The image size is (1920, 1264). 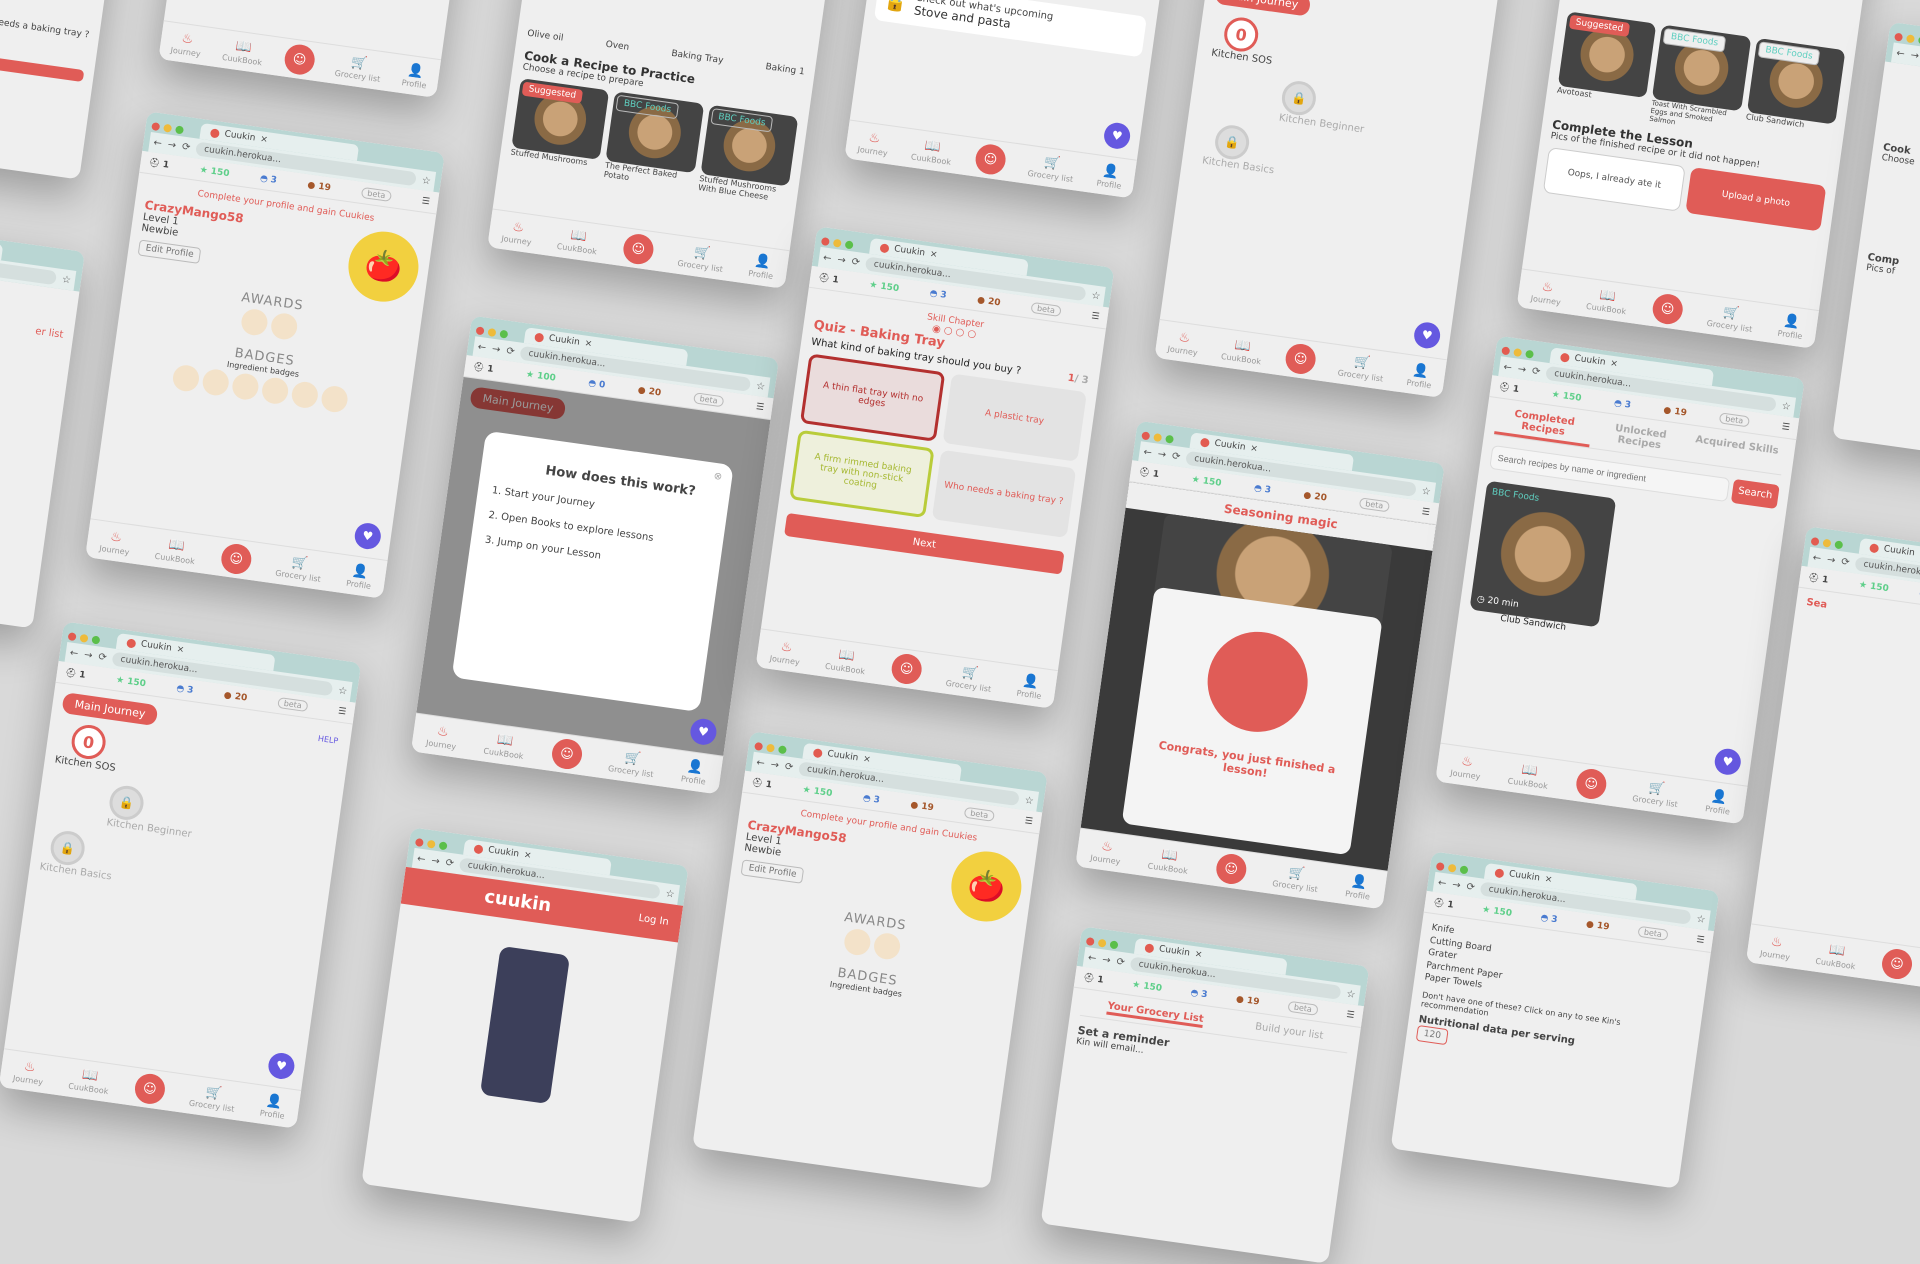 What do you see at coordinates (1605, 66) in the screenshot?
I see `recipe-card: Suggested Avotoast` at bounding box center [1605, 66].